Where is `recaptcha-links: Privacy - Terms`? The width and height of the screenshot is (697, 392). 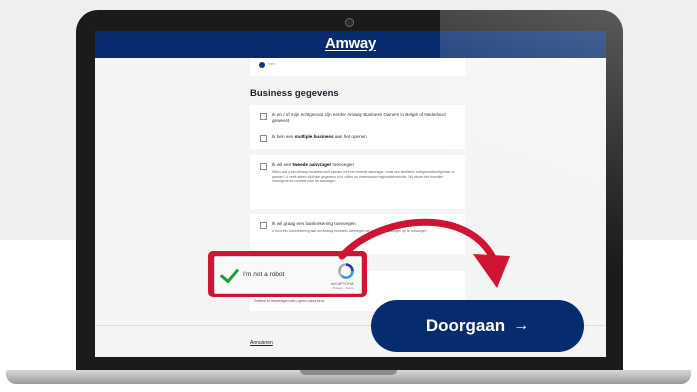 recaptcha-links: Privacy - Terms is located at coordinates (343, 288).